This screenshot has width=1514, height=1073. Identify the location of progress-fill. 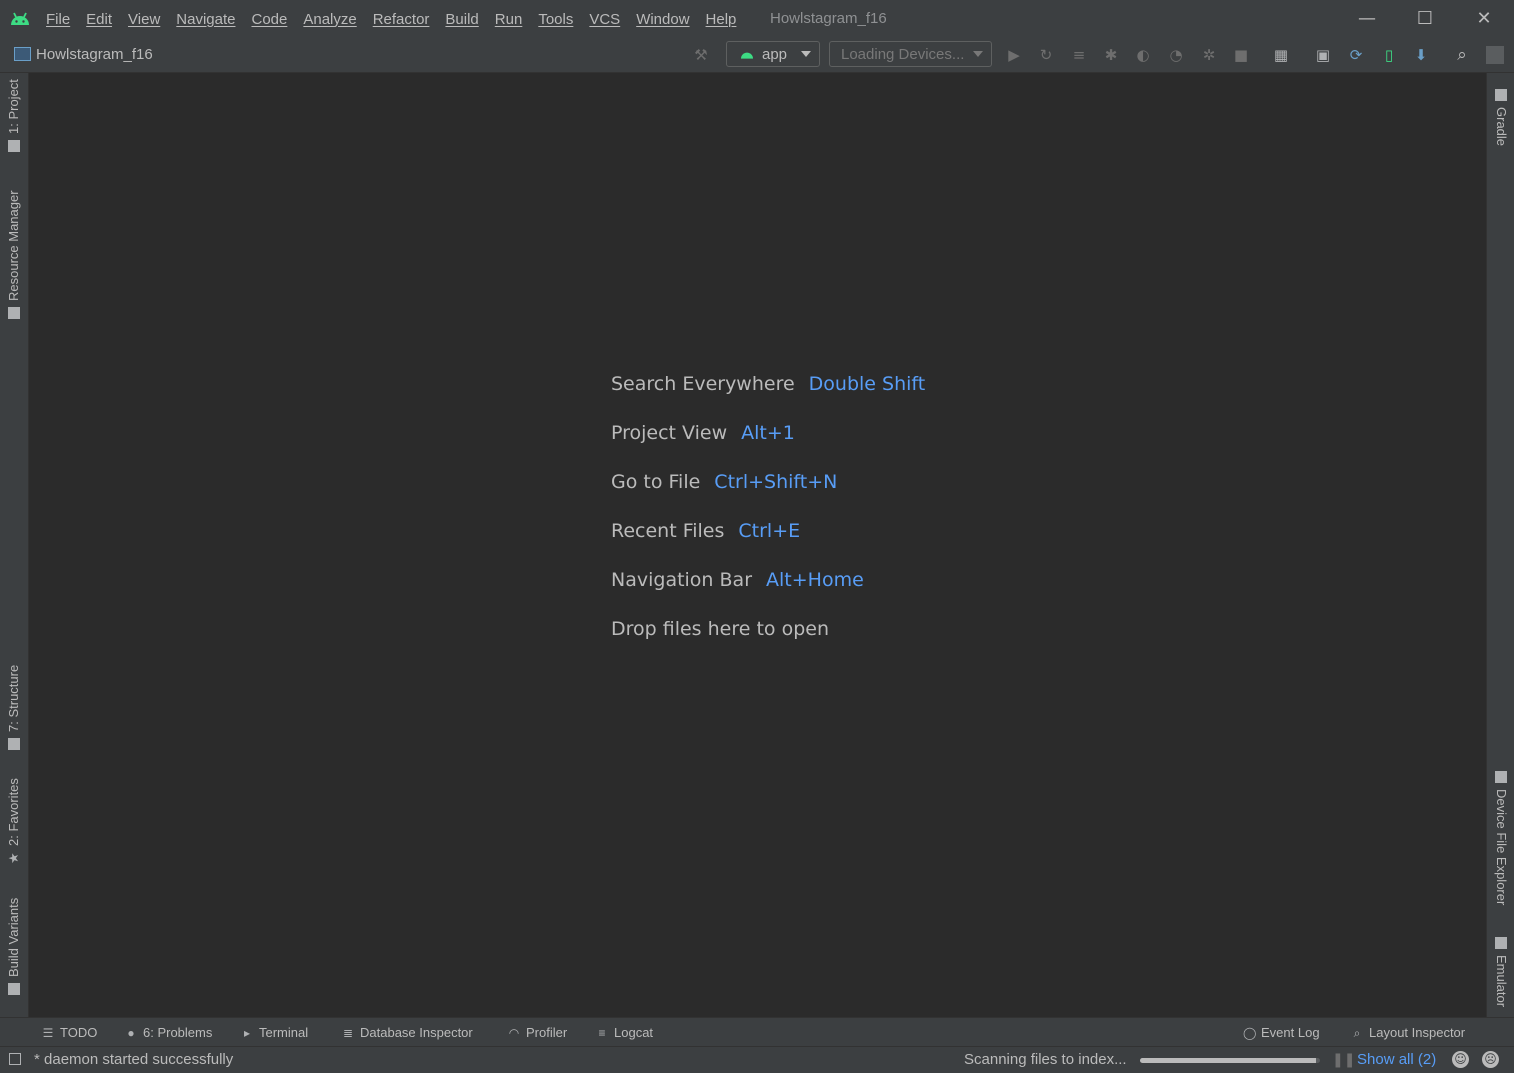
(1228, 1060).